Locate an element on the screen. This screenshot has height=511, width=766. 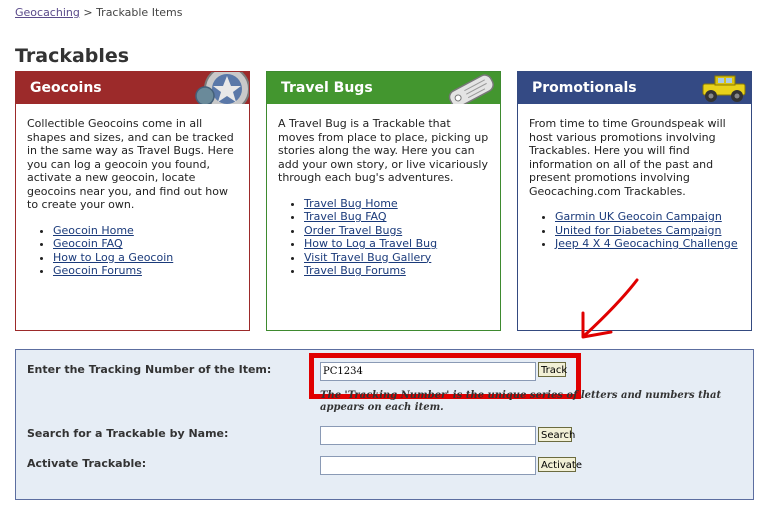
list-item: Order Travel Bugs is located at coordinates (396, 231).